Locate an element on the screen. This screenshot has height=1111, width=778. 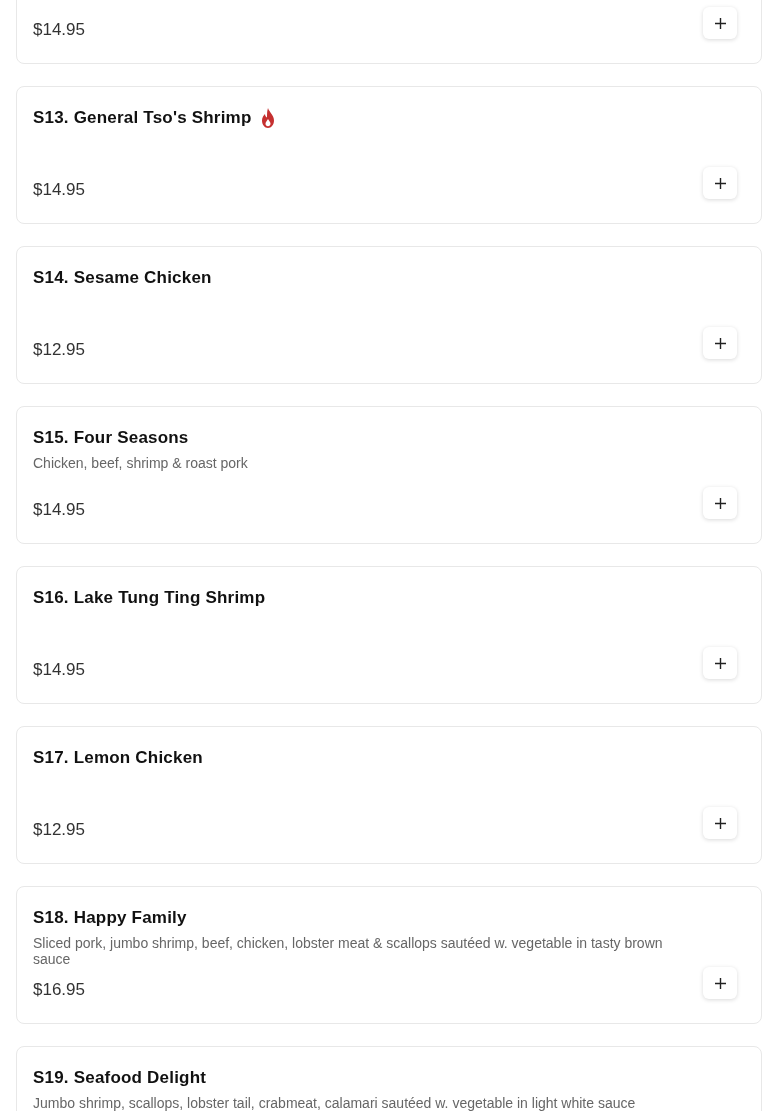
item-name: S18. Happy Family is located at coordinates (110, 918).